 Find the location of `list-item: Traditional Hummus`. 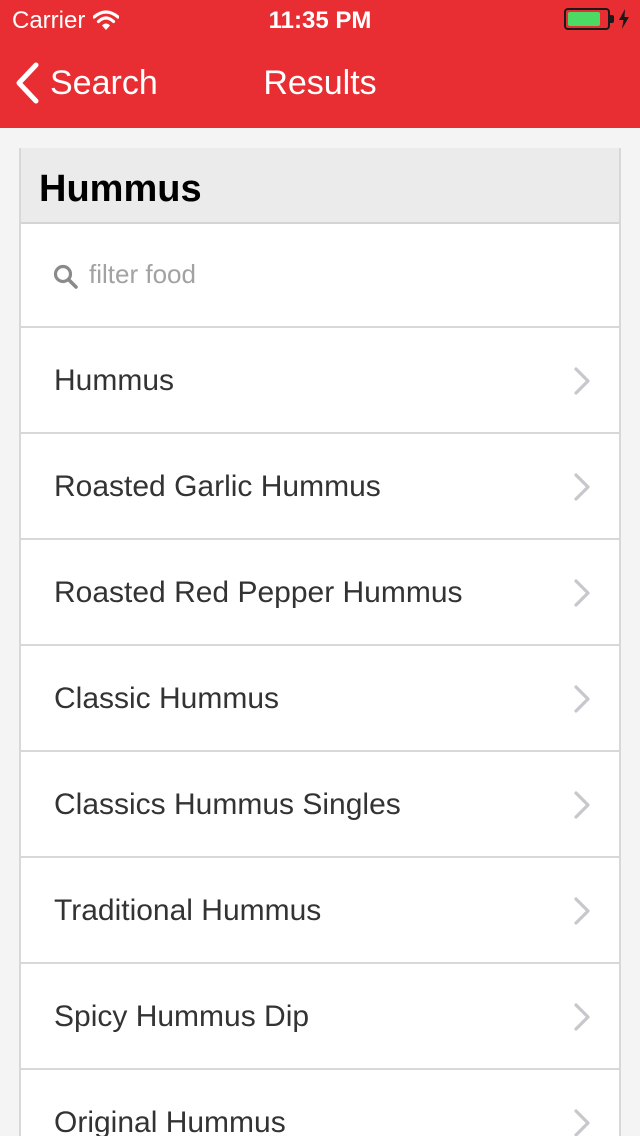

list-item: Traditional Hummus is located at coordinates (320, 911).